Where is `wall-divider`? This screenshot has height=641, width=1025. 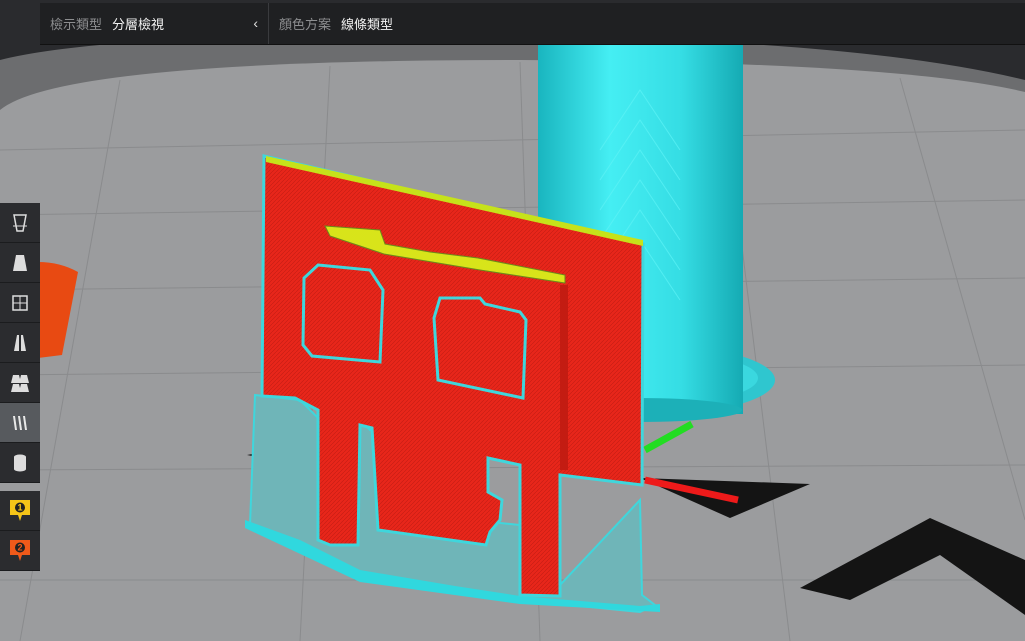
wall-divider is located at coordinates (564, 377).